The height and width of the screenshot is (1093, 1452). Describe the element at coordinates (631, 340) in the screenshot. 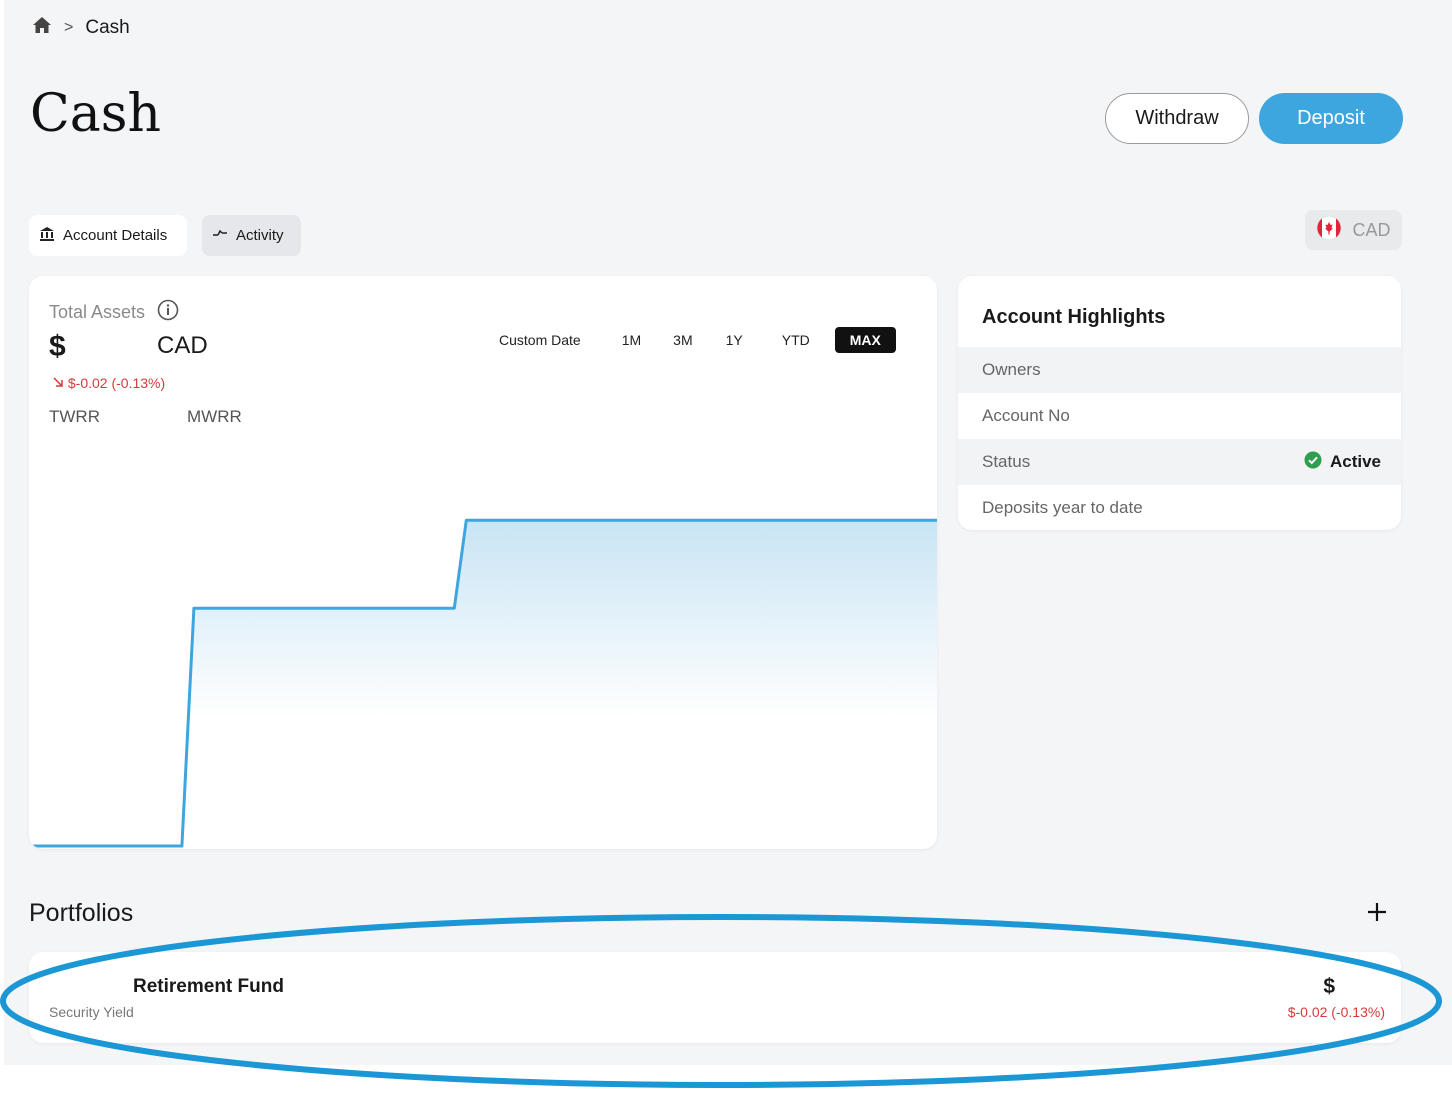

I see `range-1m: 1M` at that location.